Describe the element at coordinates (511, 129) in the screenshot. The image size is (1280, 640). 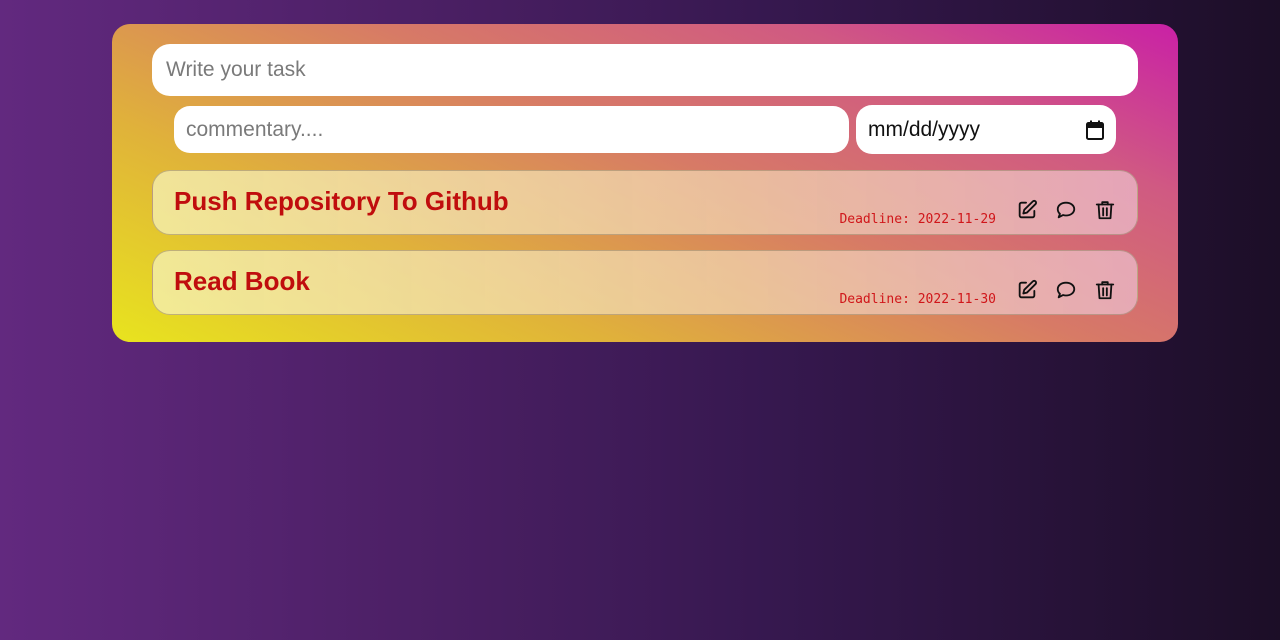
I see `commentary-input` at that location.